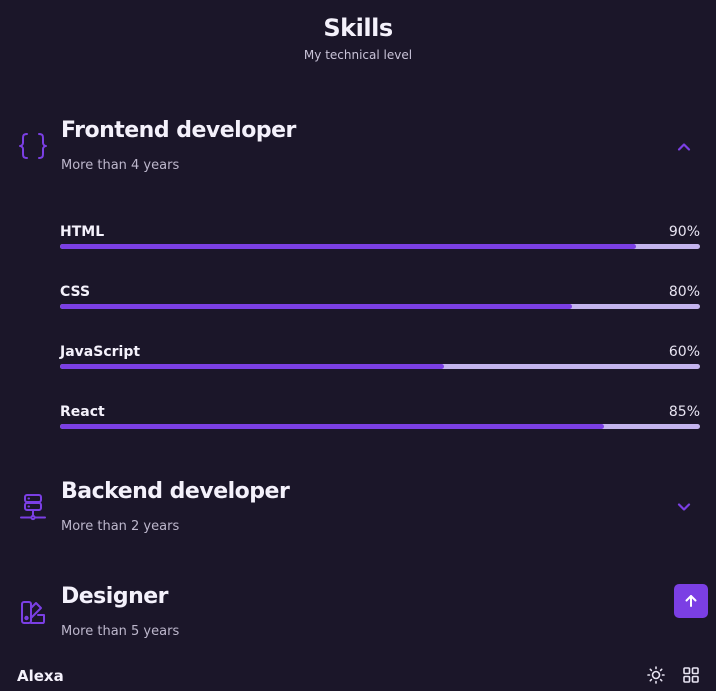 This screenshot has height=691, width=716. What do you see at coordinates (33, 612) in the screenshot?
I see `swatchbook-icon` at bounding box center [33, 612].